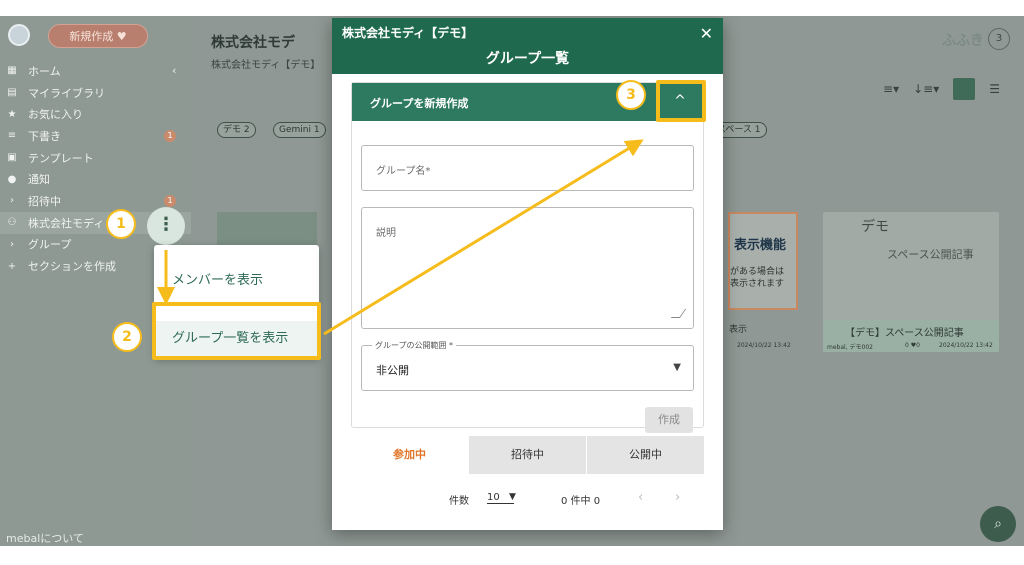 The width and height of the screenshot is (1024, 565). I want to click on sidebar-item-label: 下書き, so click(44, 136).